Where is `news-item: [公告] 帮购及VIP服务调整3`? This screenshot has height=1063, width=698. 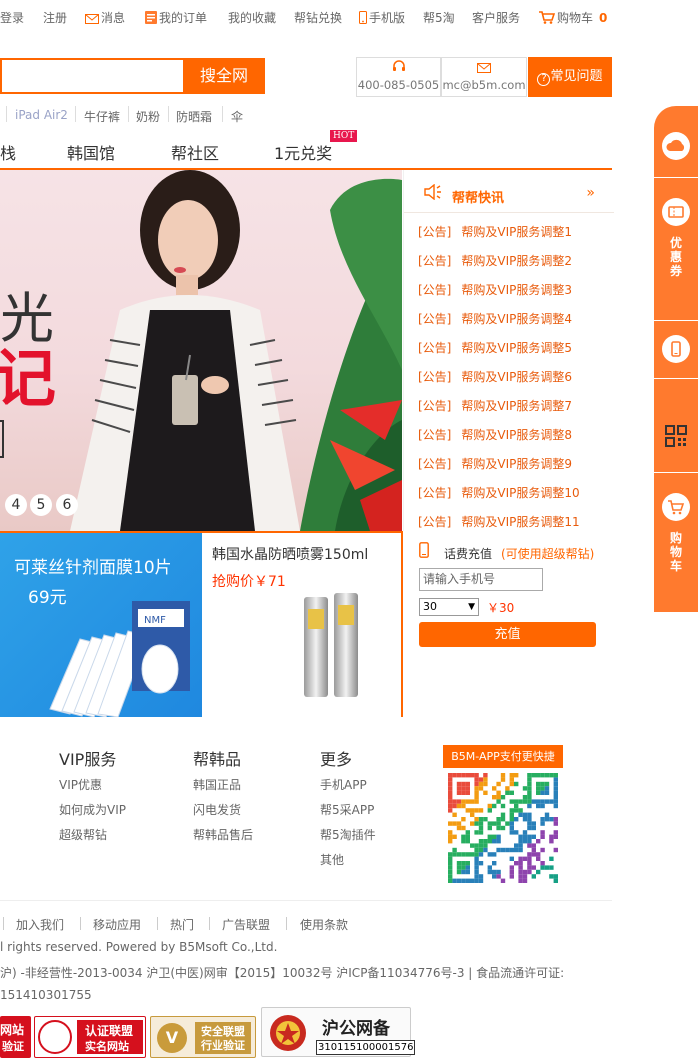
news-item: [公告] 帮购及VIP服务调整3 is located at coordinates (495, 289).